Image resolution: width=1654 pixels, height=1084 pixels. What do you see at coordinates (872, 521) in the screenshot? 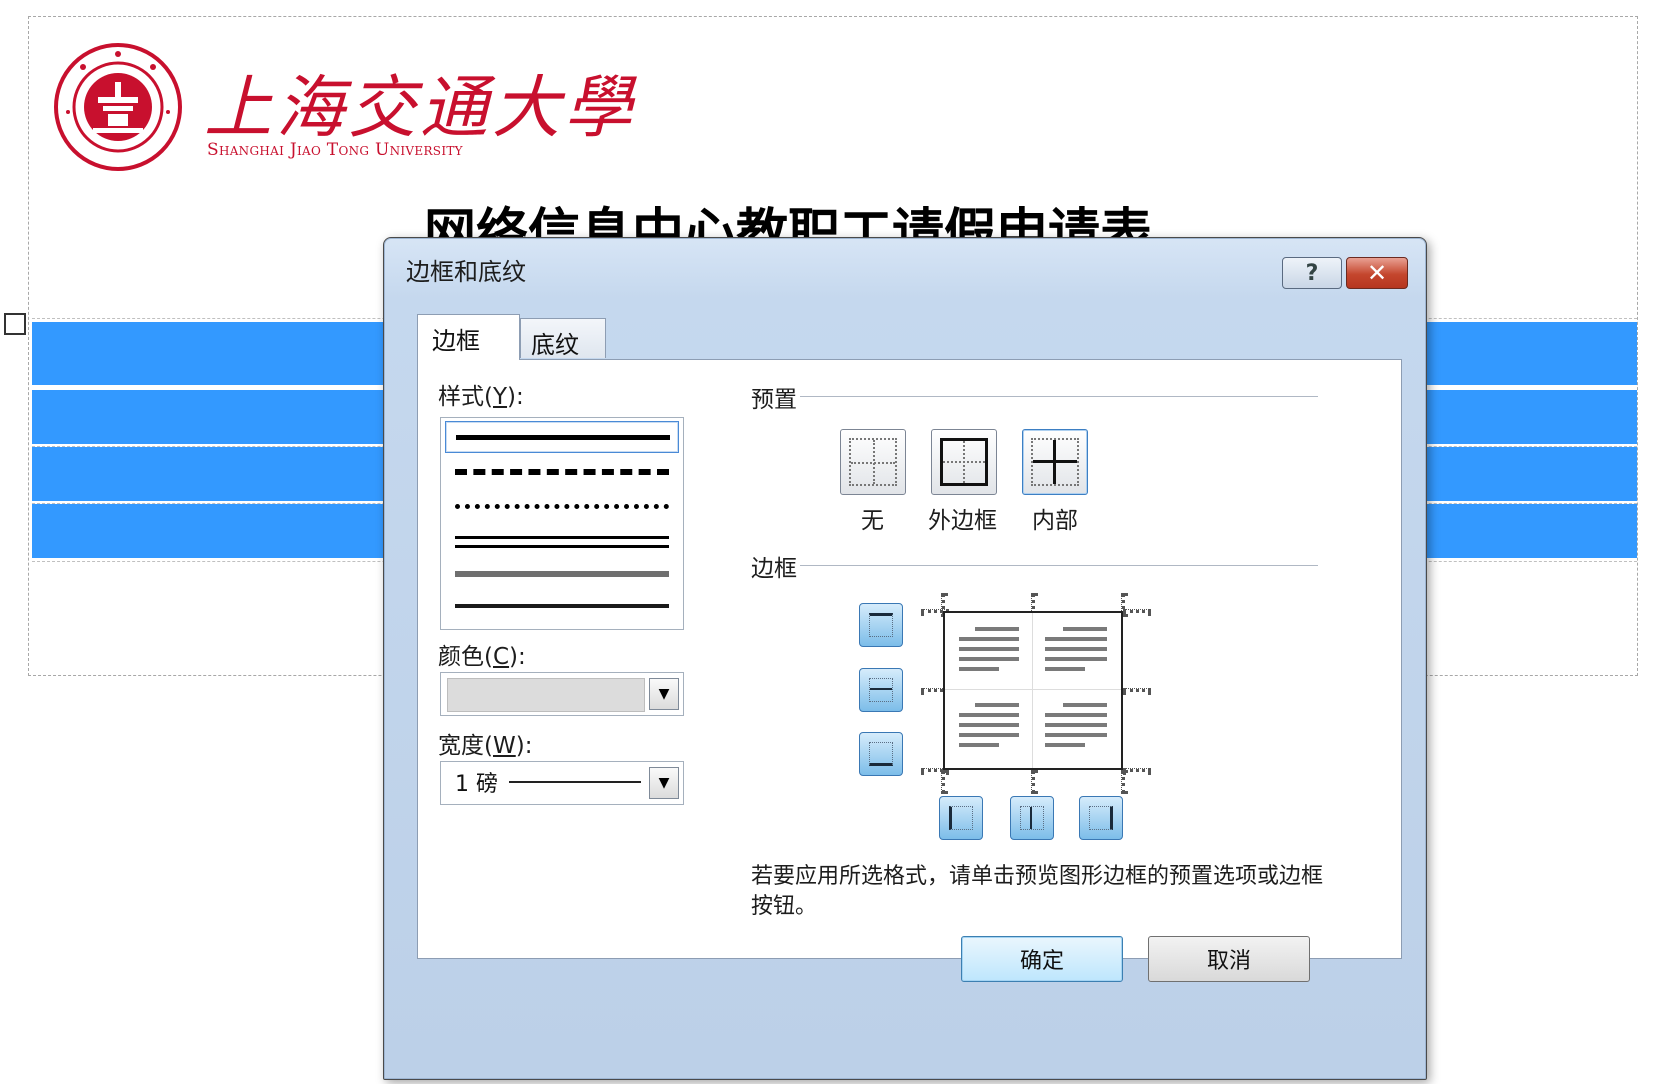
I see `preset-none-label: 无` at bounding box center [872, 521].